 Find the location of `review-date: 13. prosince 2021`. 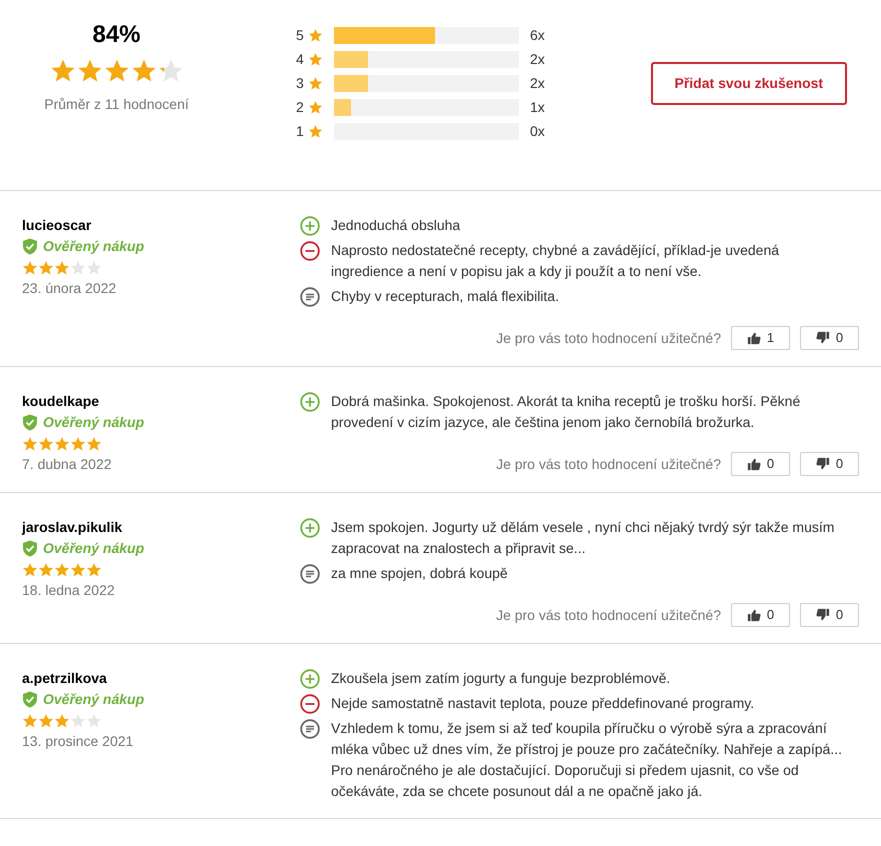

review-date: 13. prosince 2021 is located at coordinates (78, 741).